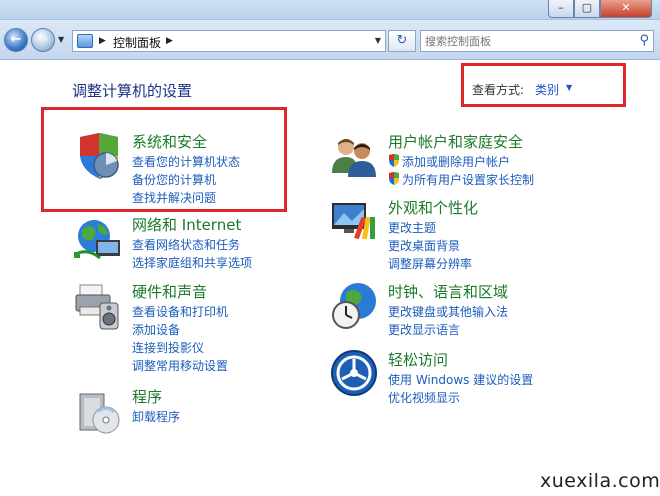  What do you see at coordinates (525, 41) in the screenshot?
I see `search-input` at bounding box center [525, 41].